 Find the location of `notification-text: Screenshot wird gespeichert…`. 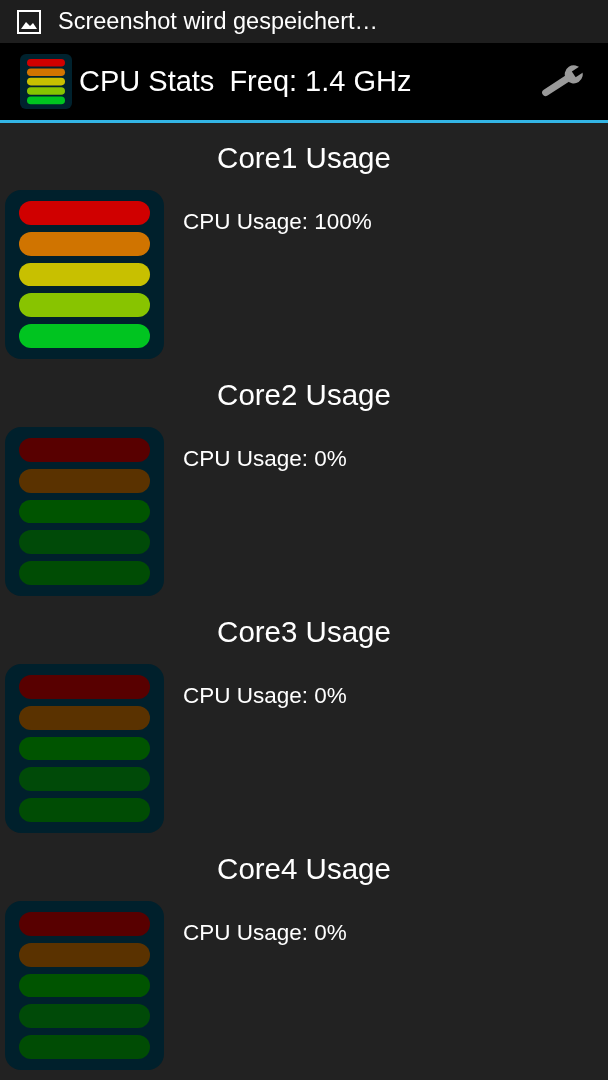

notification-text: Screenshot wird gespeichert… is located at coordinates (218, 21).